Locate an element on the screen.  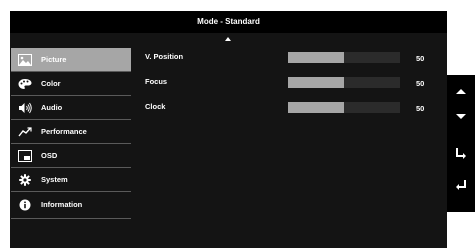
setting-focus: Focus 50 is located at coordinates (290, 86).